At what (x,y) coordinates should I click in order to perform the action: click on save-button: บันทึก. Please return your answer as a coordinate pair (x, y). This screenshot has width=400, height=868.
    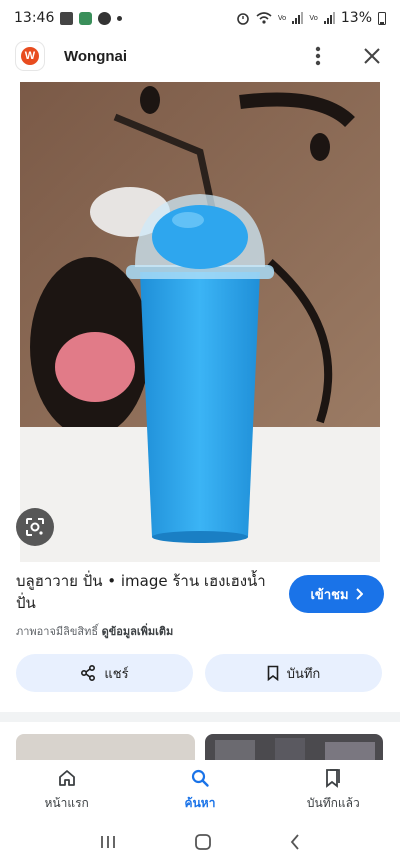
    Looking at the image, I should click on (293, 673).